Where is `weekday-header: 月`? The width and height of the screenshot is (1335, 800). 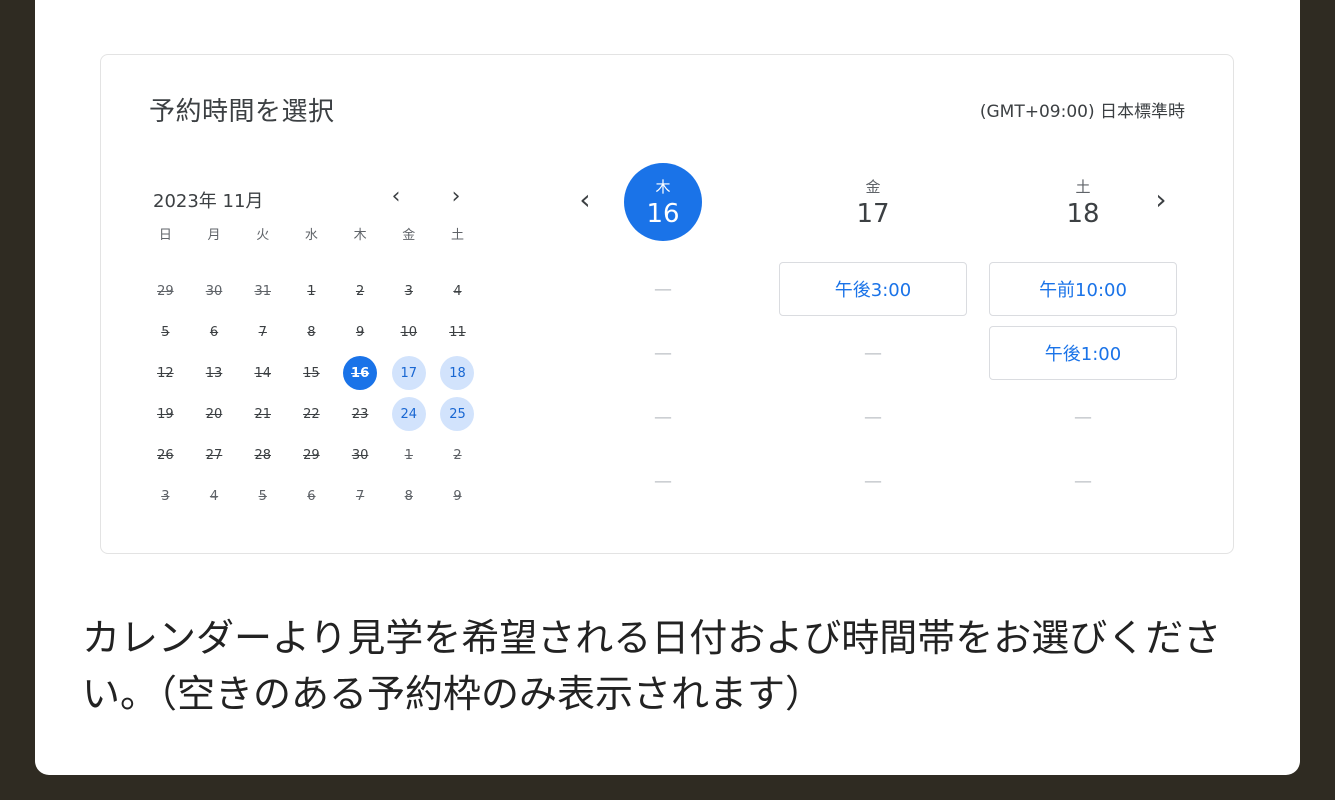
weekday-header: 月 is located at coordinates (214, 235).